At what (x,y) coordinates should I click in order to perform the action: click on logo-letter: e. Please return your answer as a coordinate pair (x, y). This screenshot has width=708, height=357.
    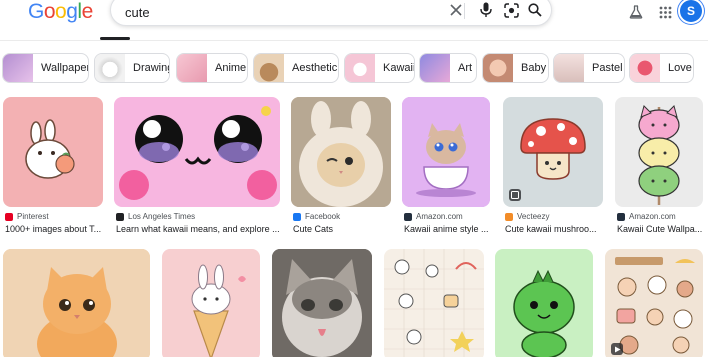
    Looking at the image, I should click on (87, 11).